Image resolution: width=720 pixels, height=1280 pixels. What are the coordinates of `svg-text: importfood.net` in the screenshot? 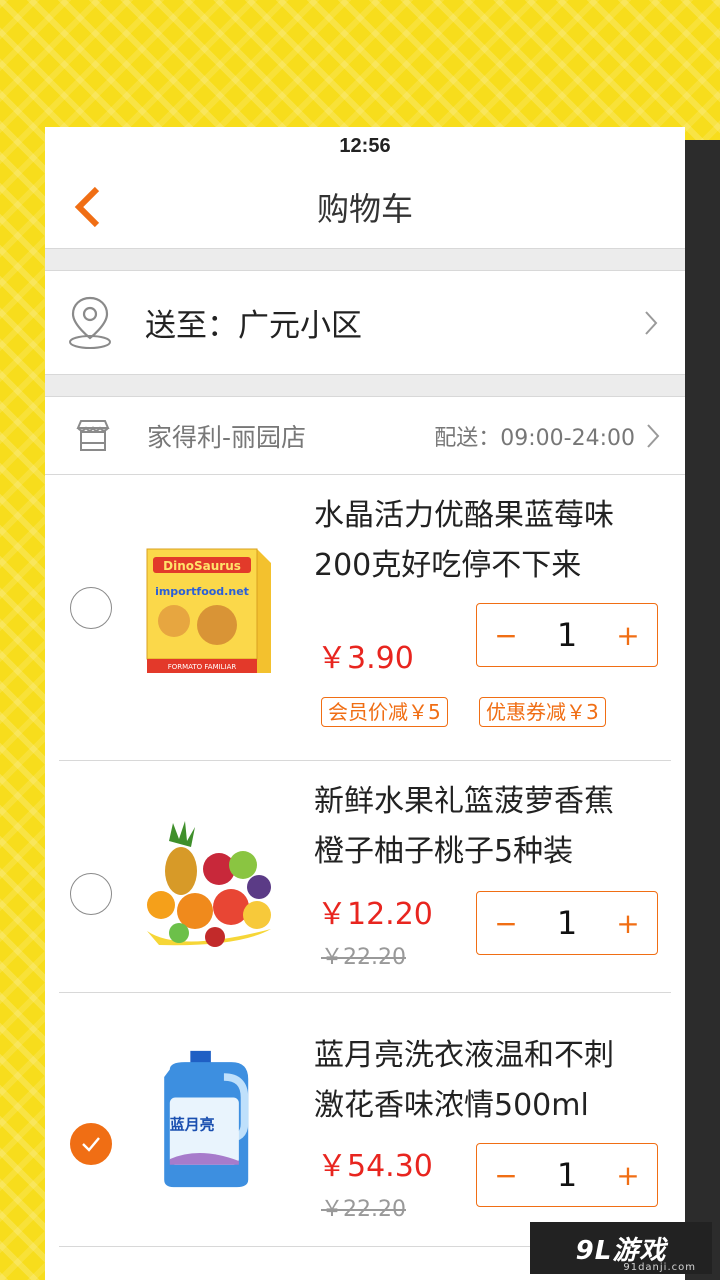 It's located at (202, 591).